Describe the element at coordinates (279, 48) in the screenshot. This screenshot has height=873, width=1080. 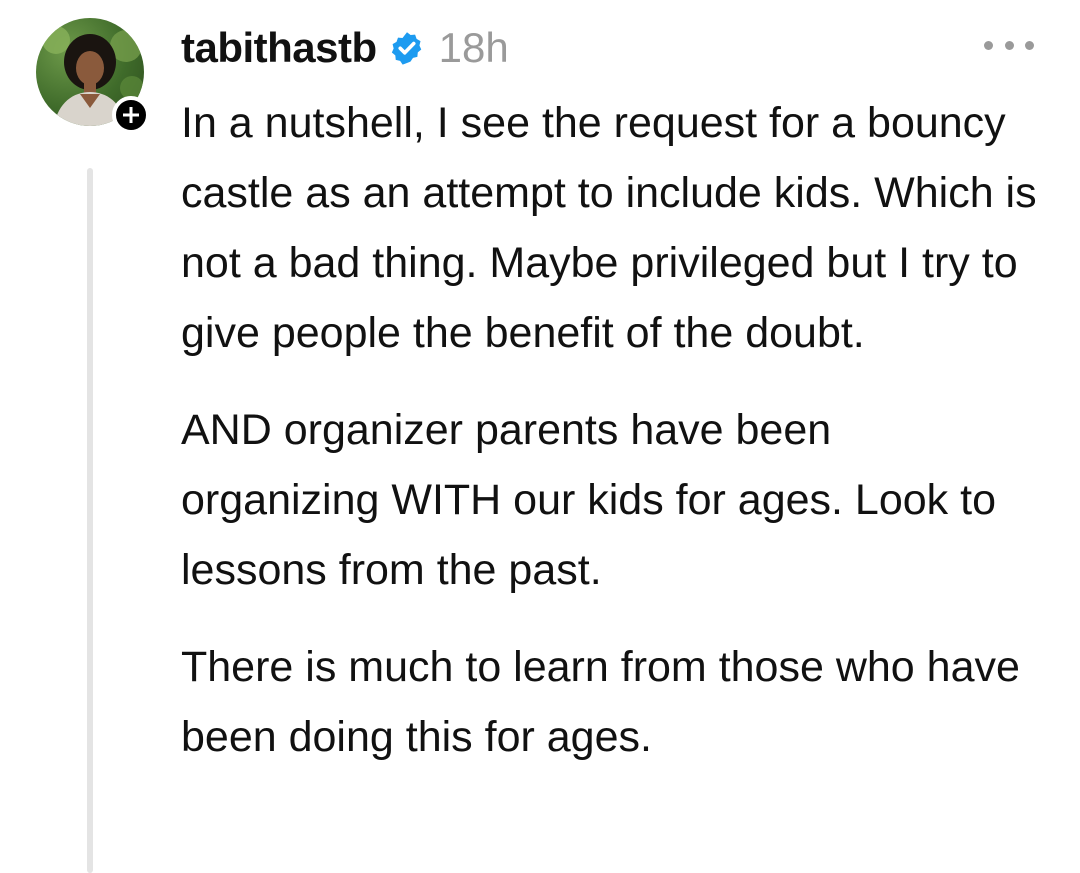
I see `username: tabithastb` at that location.